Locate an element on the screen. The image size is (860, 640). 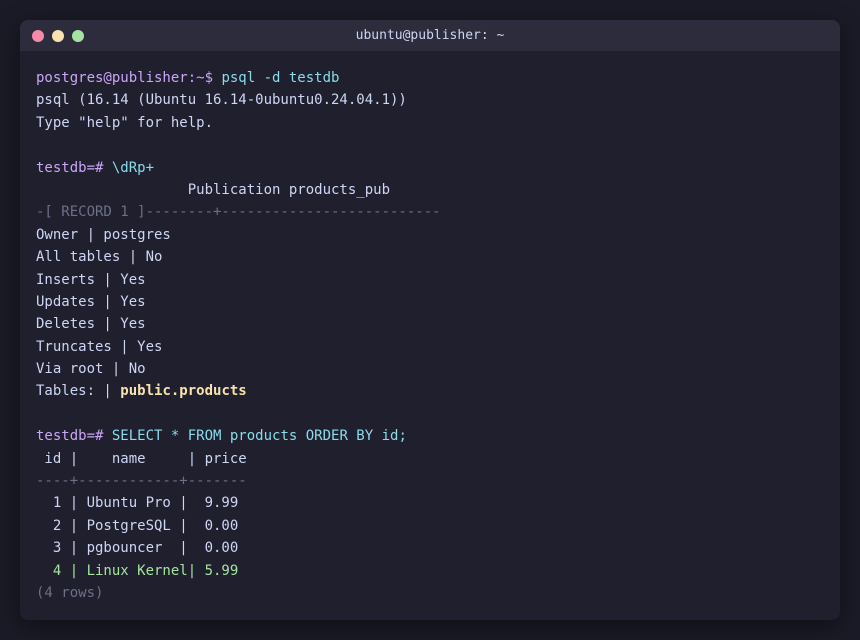
table-row-highlighted: 4 | Linux Kernel| 5.99 is located at coordinates (137, 570).